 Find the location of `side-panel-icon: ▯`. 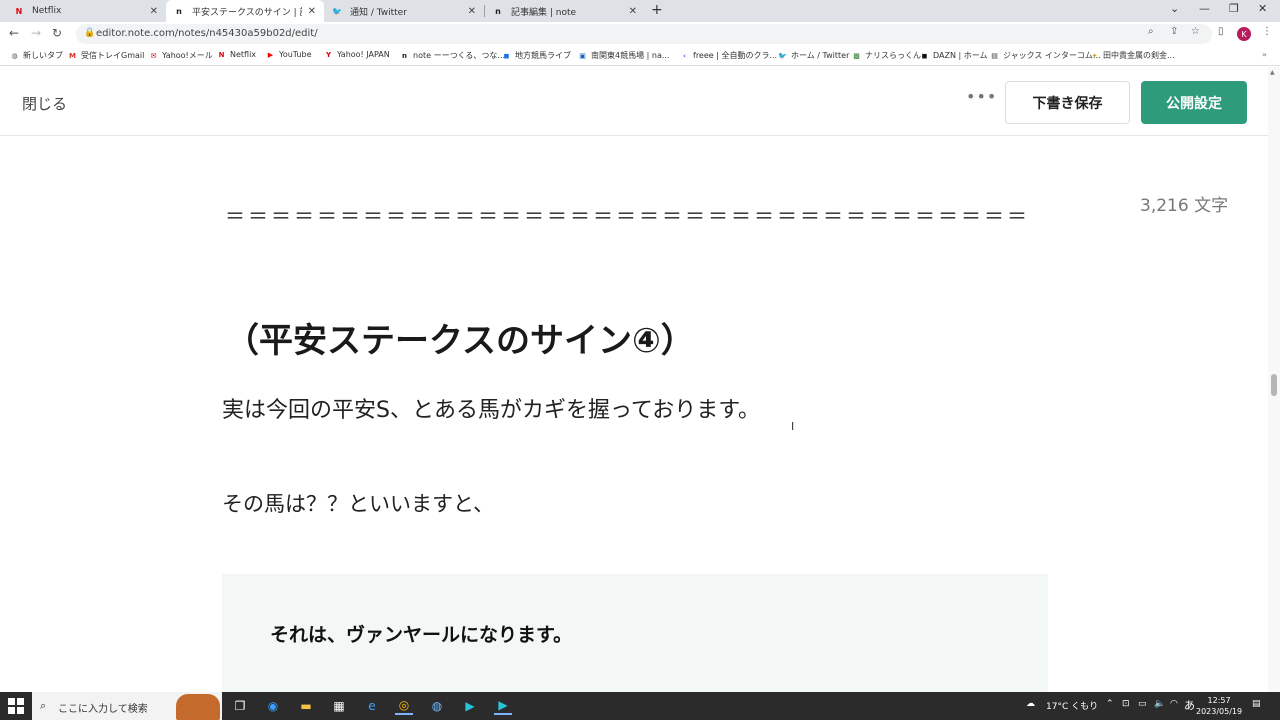

side-panel-icon: ▯ is located at coordinates (1221, 31).